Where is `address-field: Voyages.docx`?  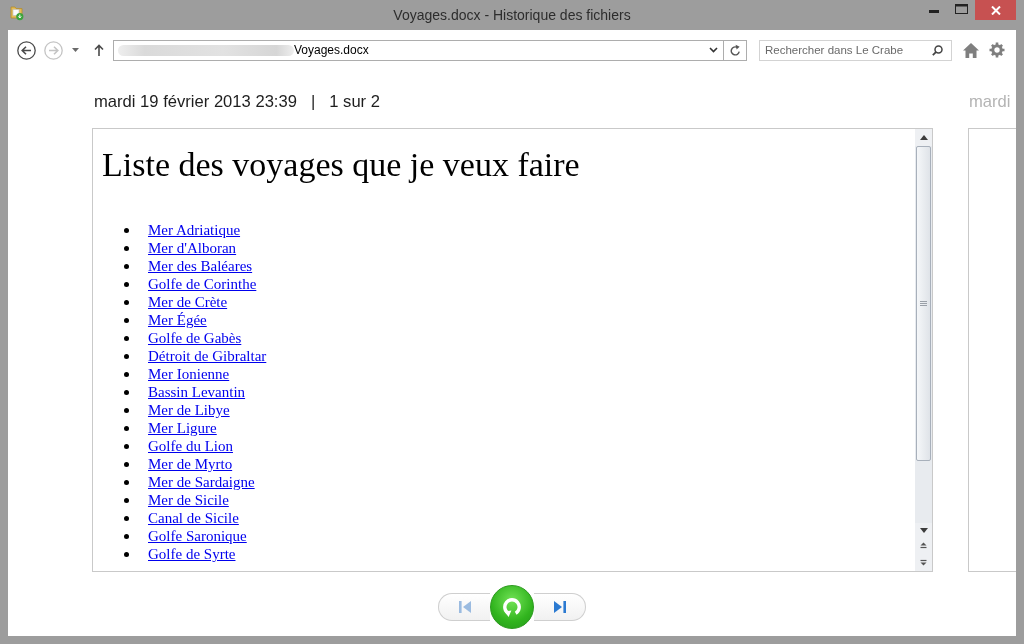
address-field: Voyages.docx is located at coordinates (418, 50).